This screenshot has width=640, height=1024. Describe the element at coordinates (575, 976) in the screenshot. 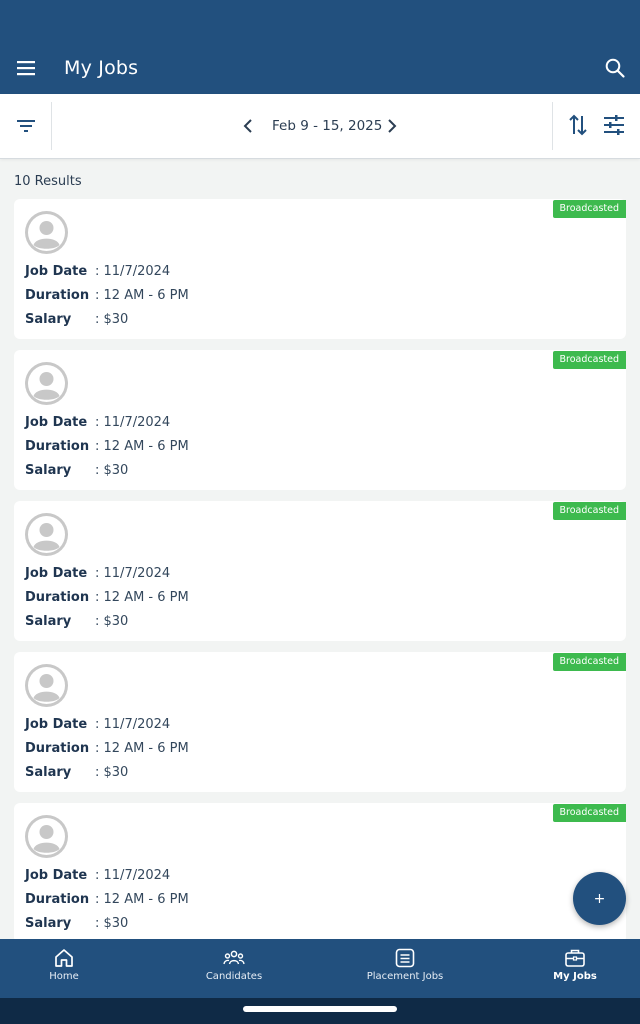

I see `nav-item-label: My Jobs` at that location.